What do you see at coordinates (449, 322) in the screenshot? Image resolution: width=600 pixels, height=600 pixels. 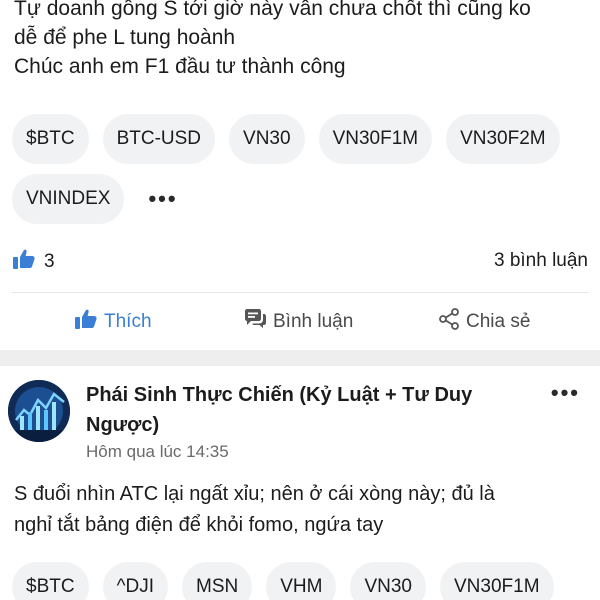 I see `share-icon` at bounding box center [449, 322].